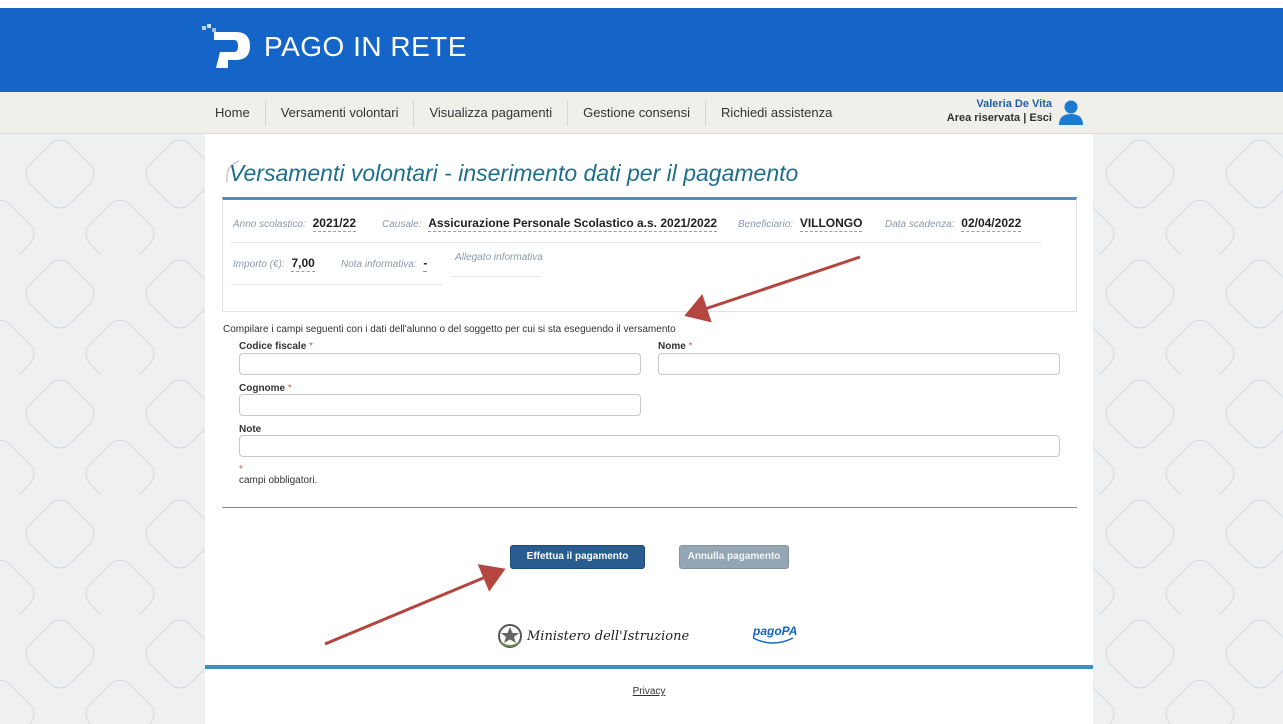  What do you see at coordinates (920, 224) in the screenshot?
I see `data-scadenza-label: Data scadenza:` at bounding box center [920, 224].